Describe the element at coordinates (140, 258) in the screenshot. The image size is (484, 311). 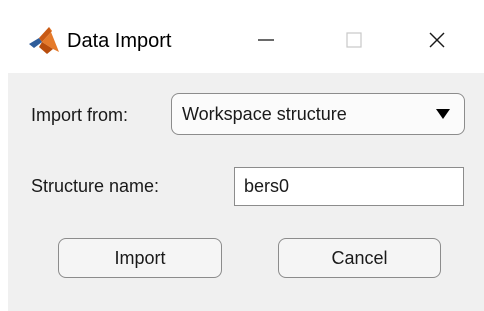
I see `import-button: Import` at that location.